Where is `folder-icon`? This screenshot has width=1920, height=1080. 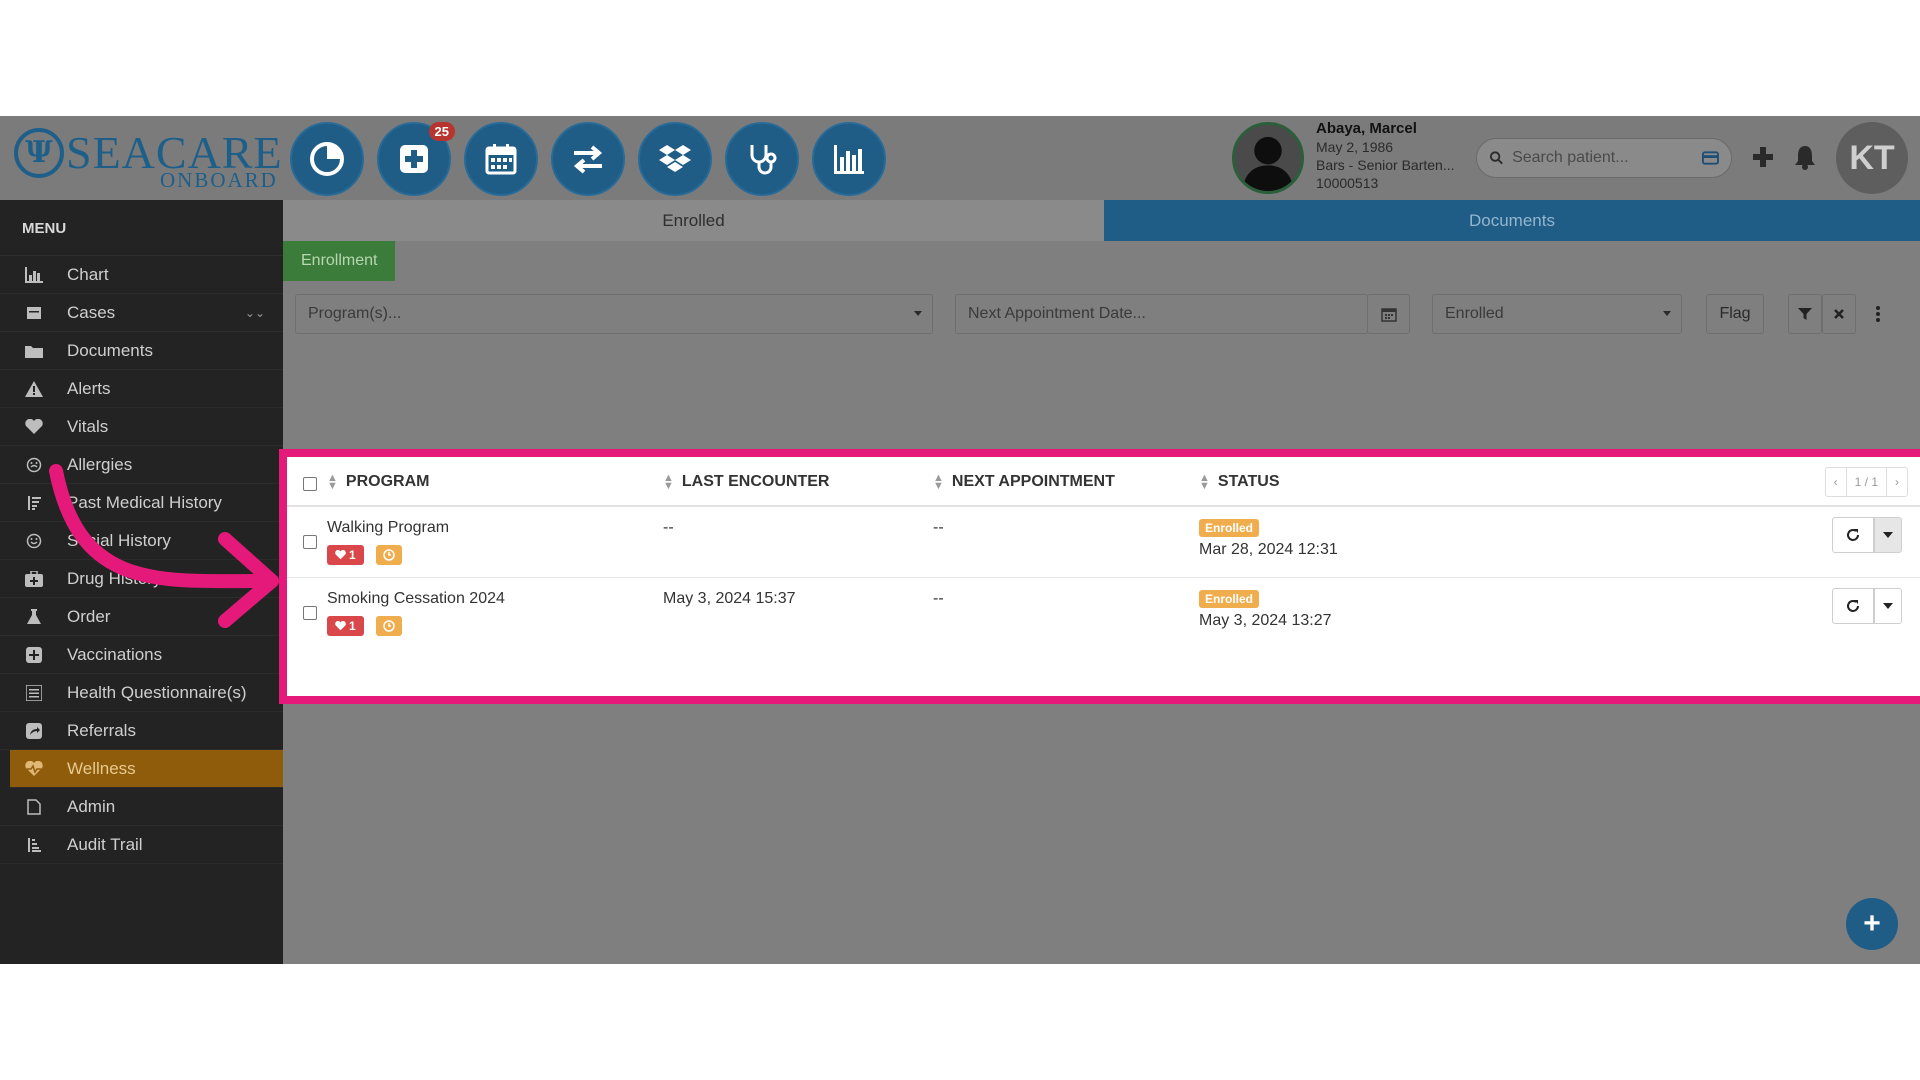 folder-icon is located at coordinates (34, 351).